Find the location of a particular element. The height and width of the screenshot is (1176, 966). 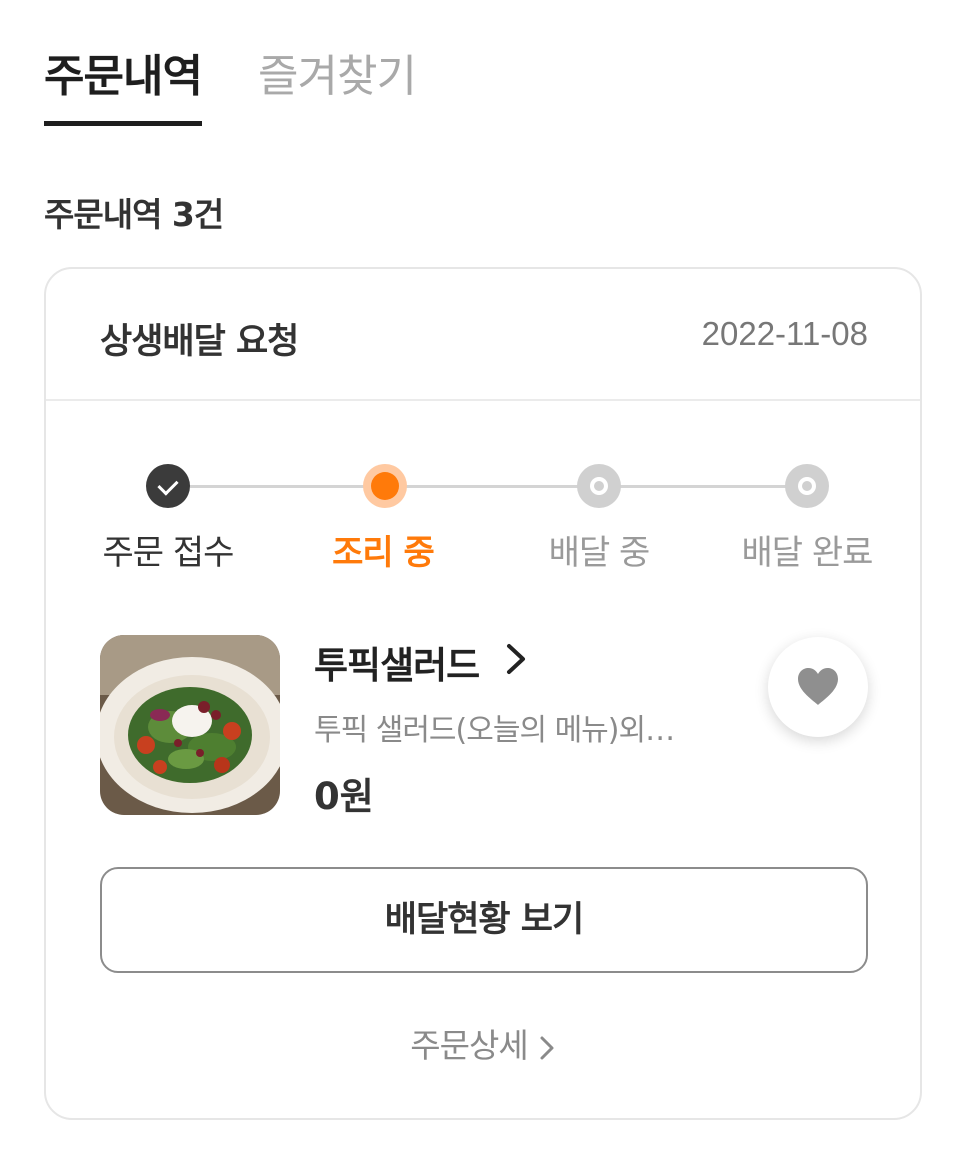

progress-line is located at coordinates (501, 486).